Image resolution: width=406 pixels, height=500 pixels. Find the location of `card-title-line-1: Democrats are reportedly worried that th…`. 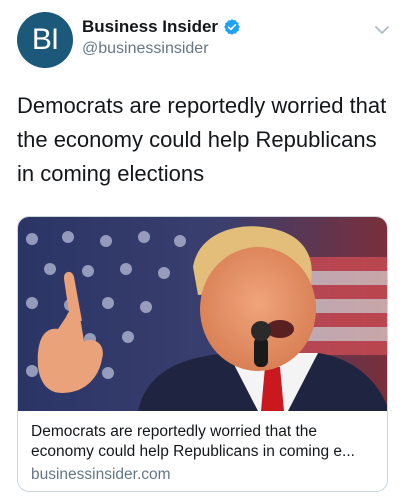

card-title-line-1: Democrats are reportedly worried that th… is located at coordinates (174, 431).